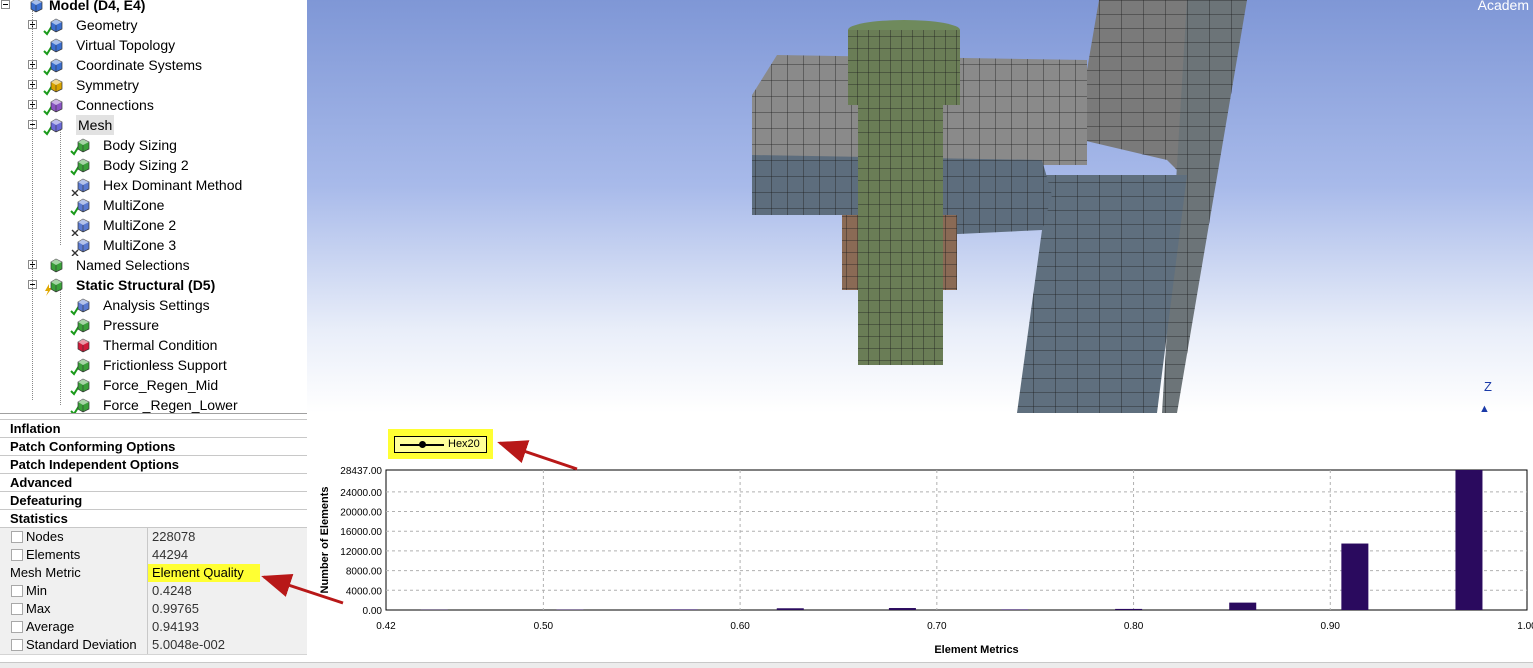 This screenshot has height=668, width=1533. Describe the element at coordinates (165, 365) in the screenshot. I see `tree-item-label: Frictionless Support` at that location.